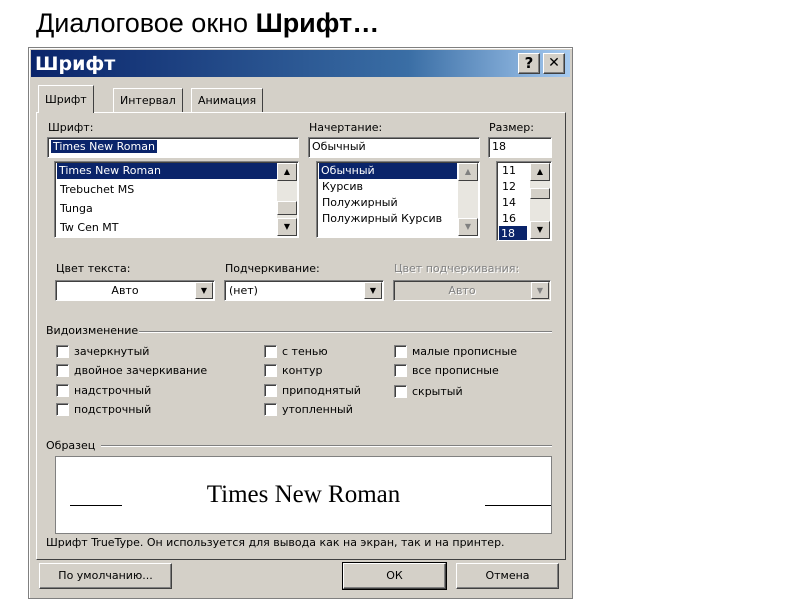 This screenshot has width=800, height=600. I want to click on slide-title-prefix: Диалоговое окно, so click(146, 23).